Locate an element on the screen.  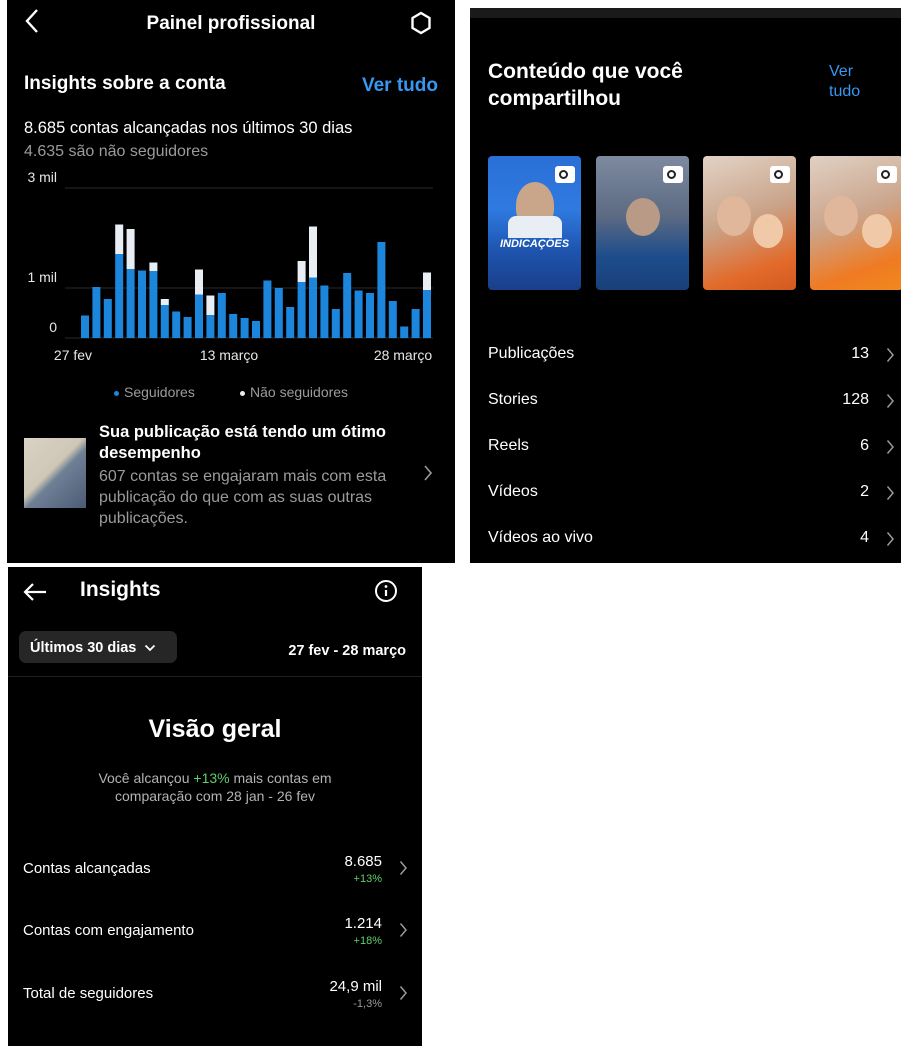
info-icon is located at coordinates (386, 593).